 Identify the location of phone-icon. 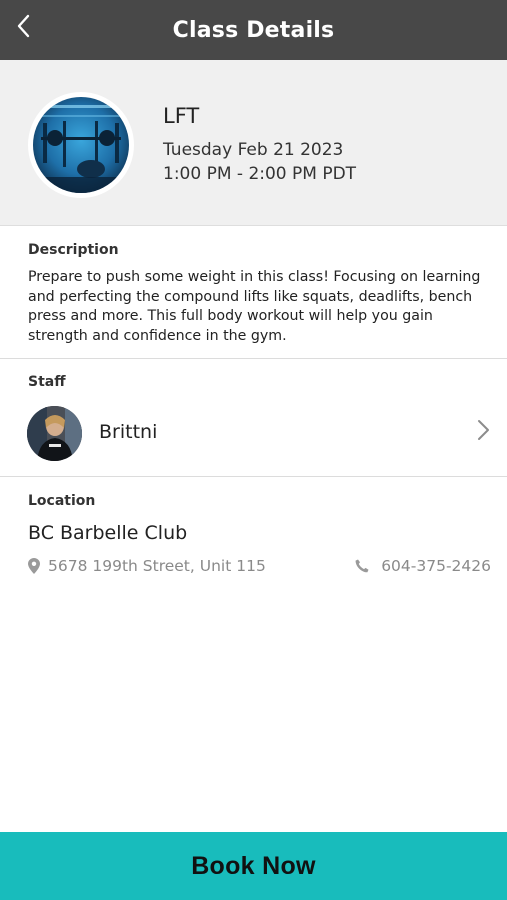
(362, 566).